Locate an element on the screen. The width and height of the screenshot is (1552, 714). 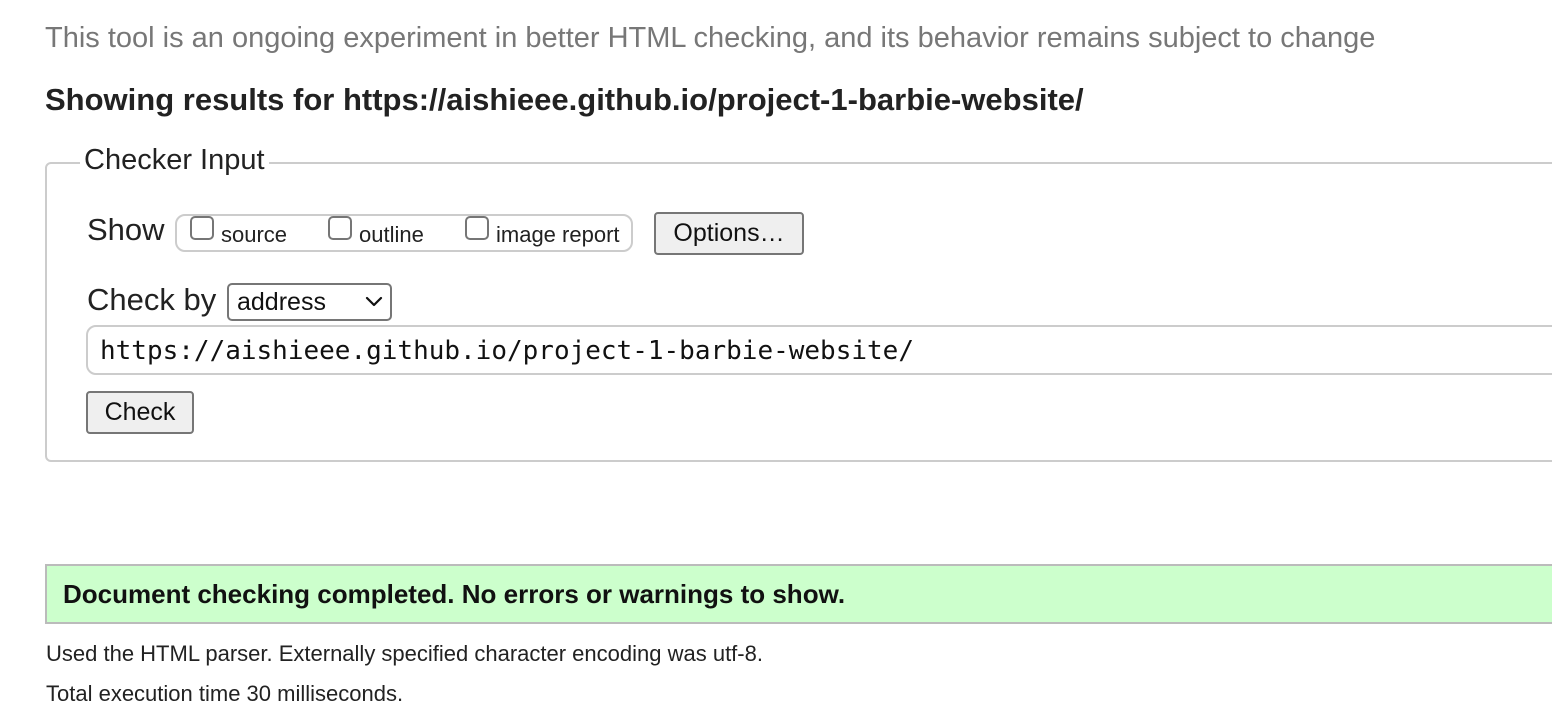
execution-time-text: Total execution time 30 milliseconds. is located at coordinates (225, 693).